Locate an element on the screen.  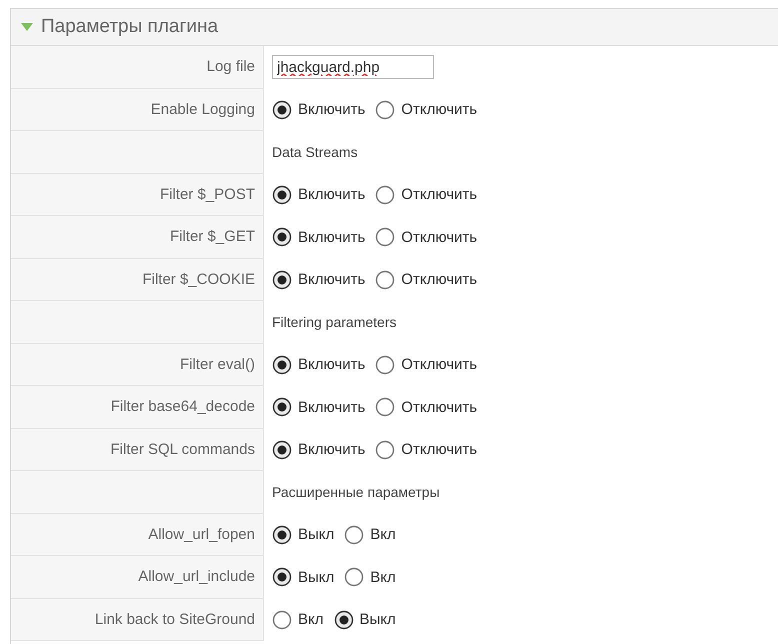
field-label: Link back to SiteGround is located at coordinates (174, 619).